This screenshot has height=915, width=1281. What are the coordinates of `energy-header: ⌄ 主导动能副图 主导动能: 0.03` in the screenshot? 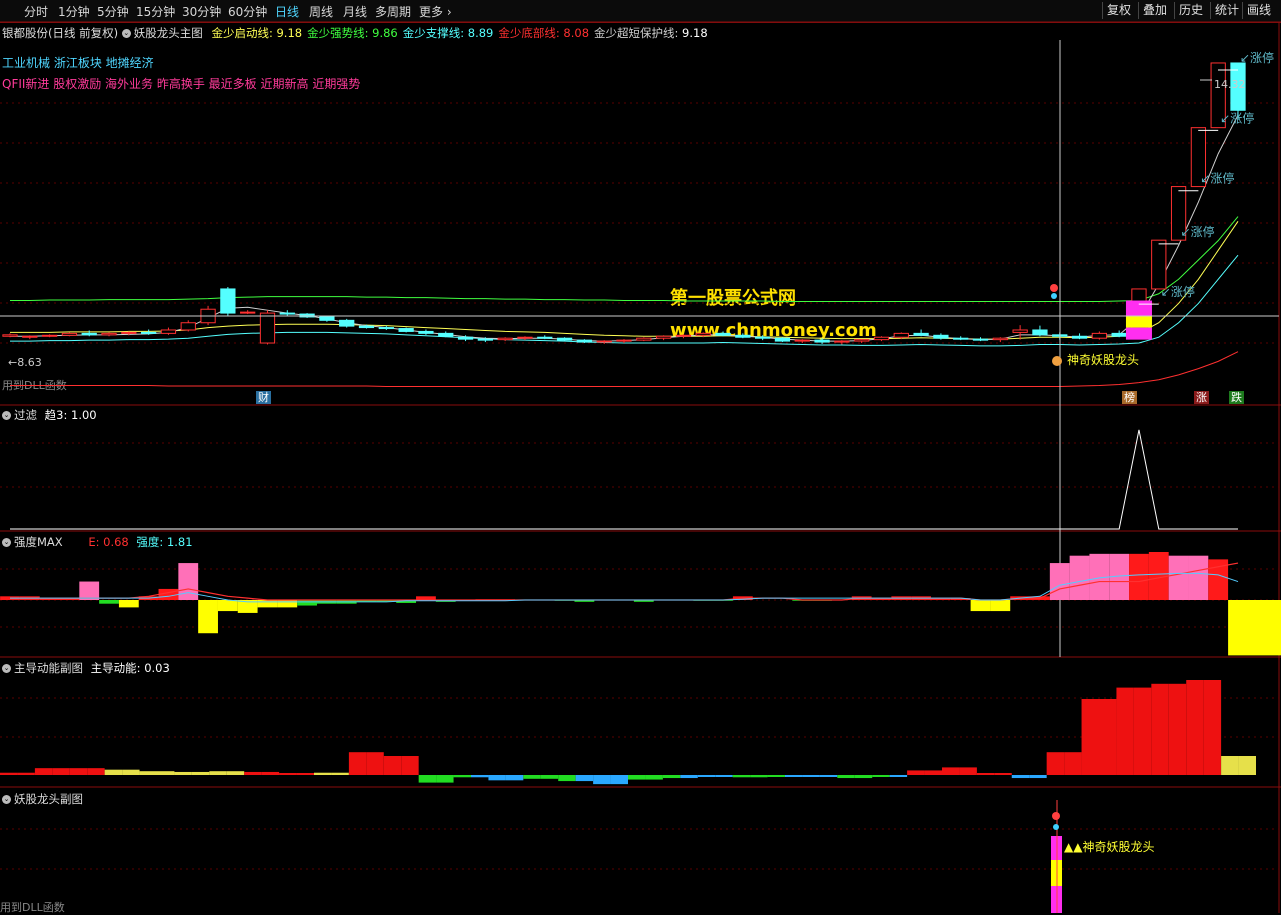 It's located at (86, 668).